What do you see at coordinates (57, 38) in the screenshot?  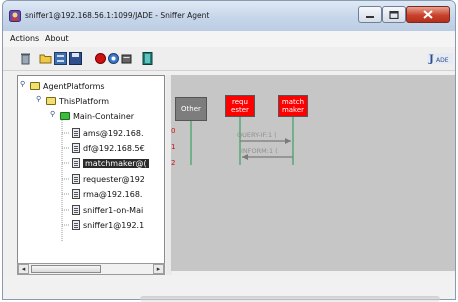 I see `menu-about: About` at bounding box center [57, 38].